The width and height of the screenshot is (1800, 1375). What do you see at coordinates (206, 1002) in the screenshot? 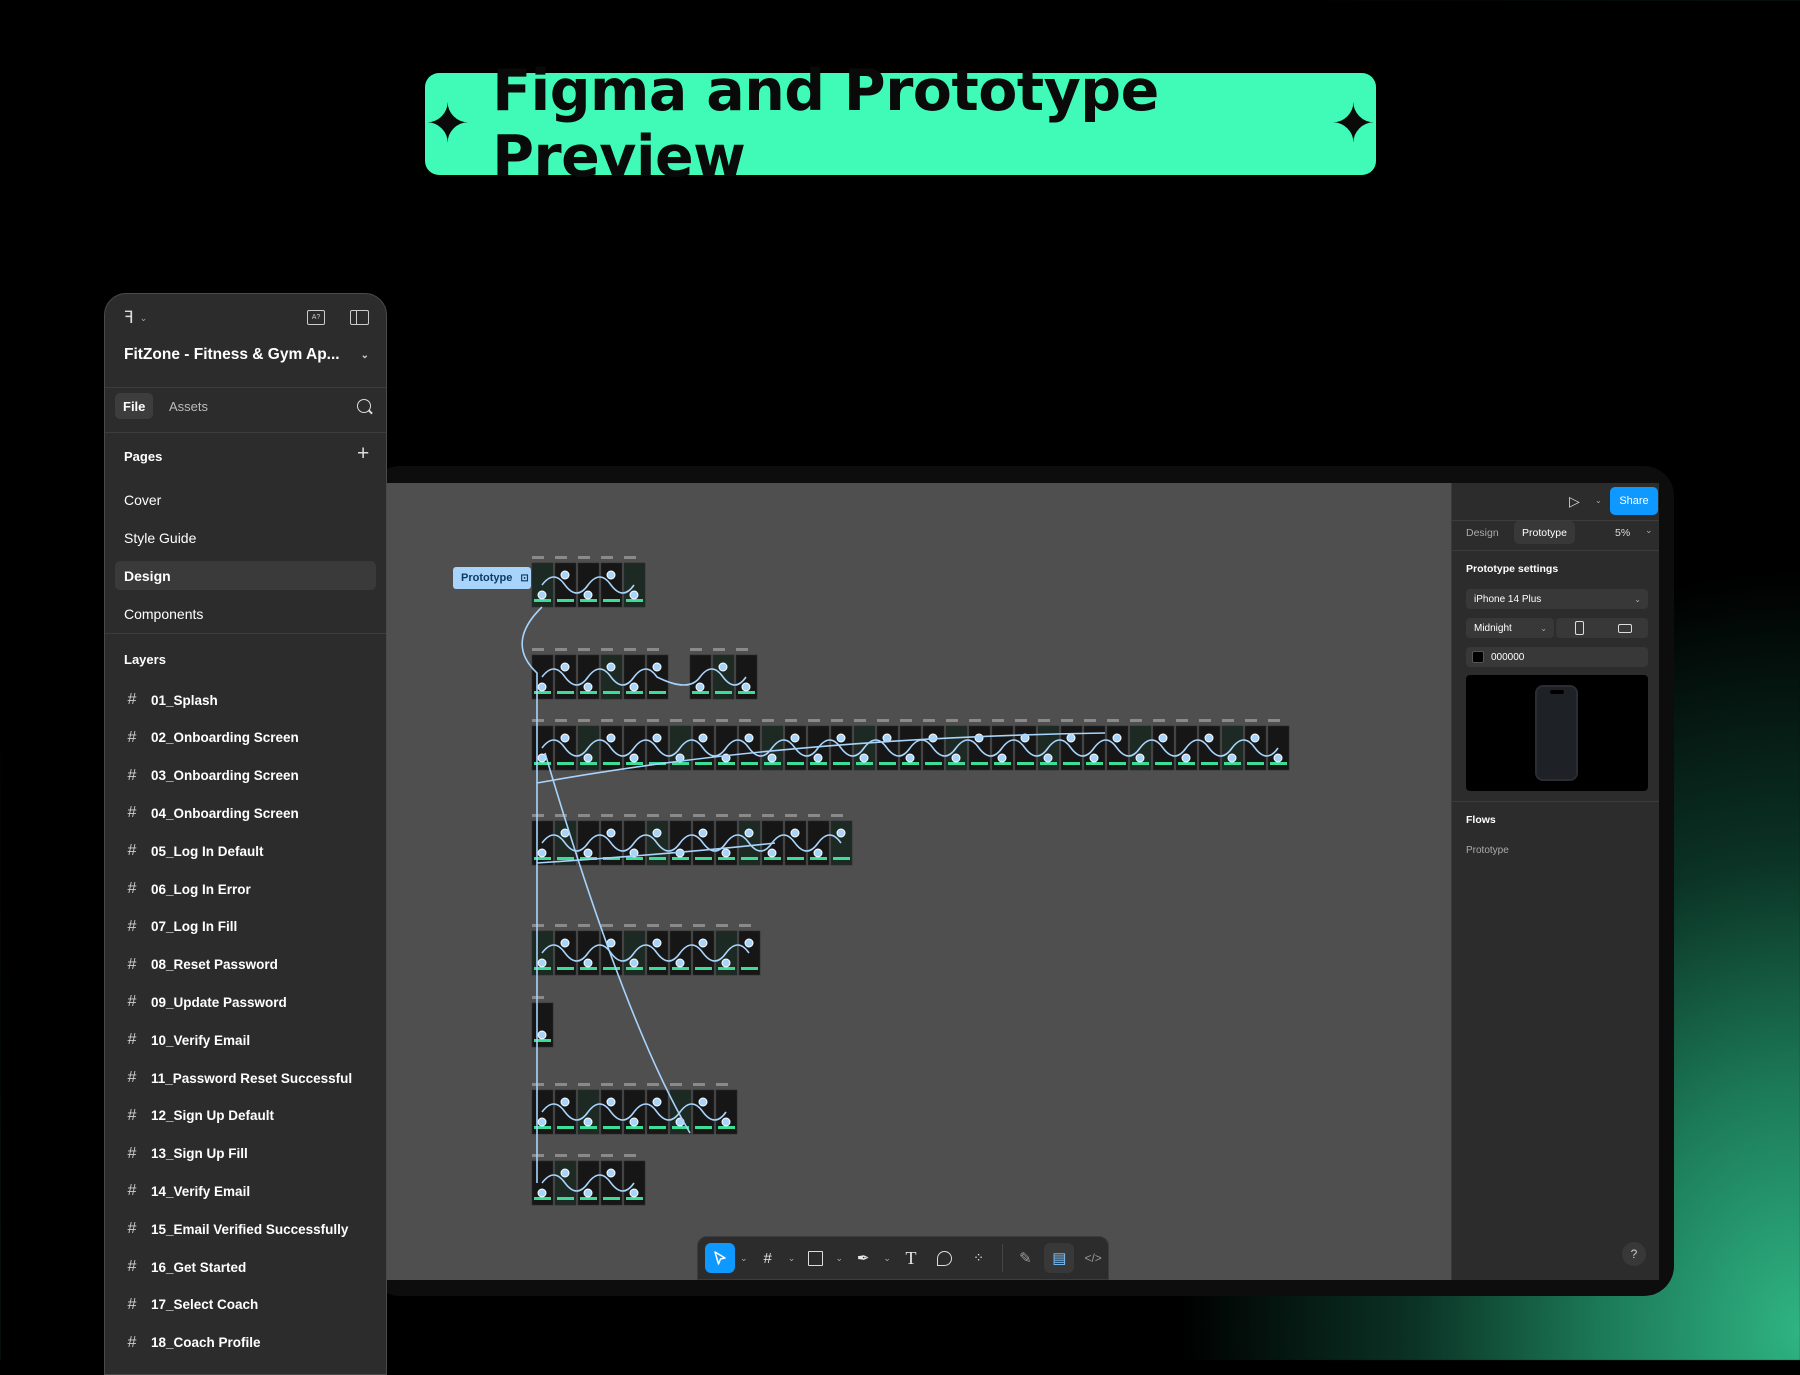
I see `layer-item: #09_Update Password` at bounding box center [206, 1002].